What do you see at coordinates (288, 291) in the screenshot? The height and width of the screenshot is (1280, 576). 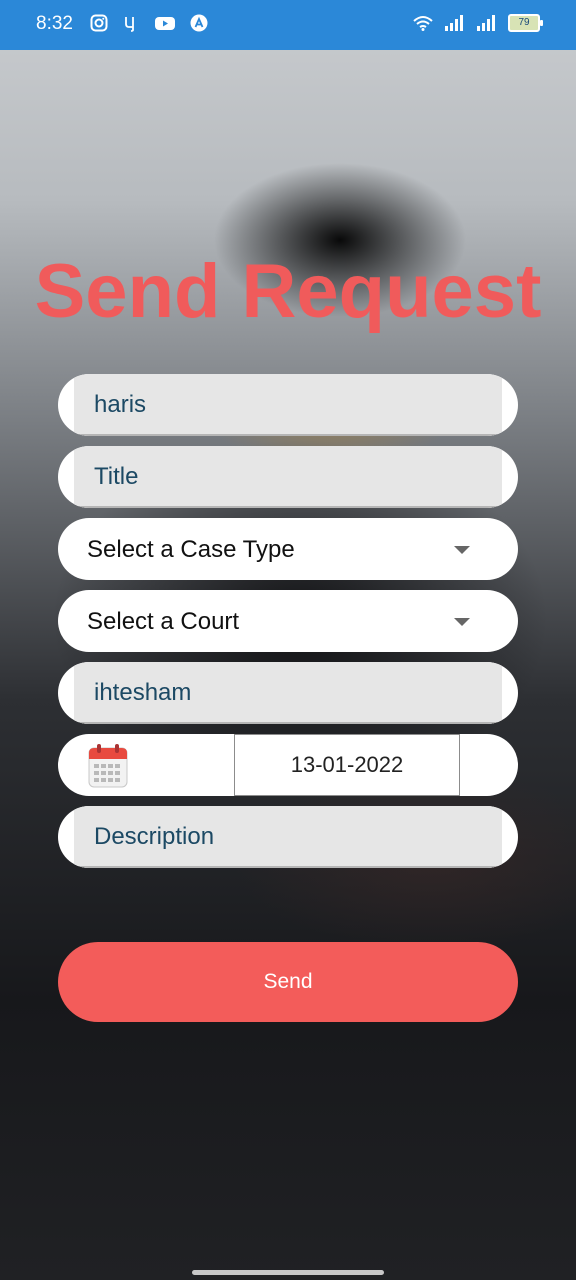 I see `page-title: Send Request` at bounding box center [288, 291].